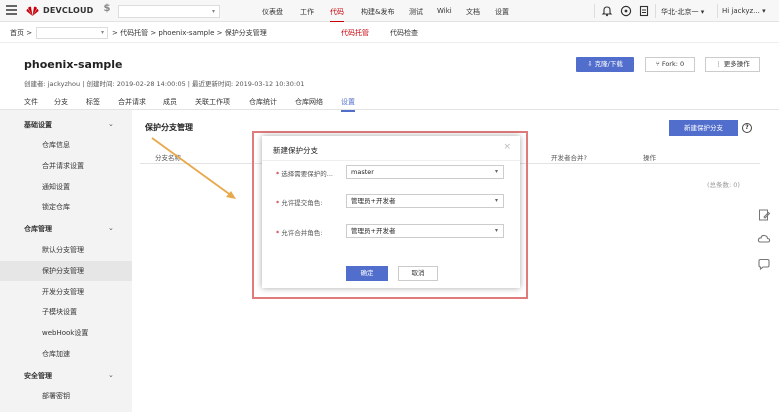 The width and height of the screenshot is (779, 412). Describe the element at coordinates (607, 11) in the screenshot. I see `bell-icon` at that location.